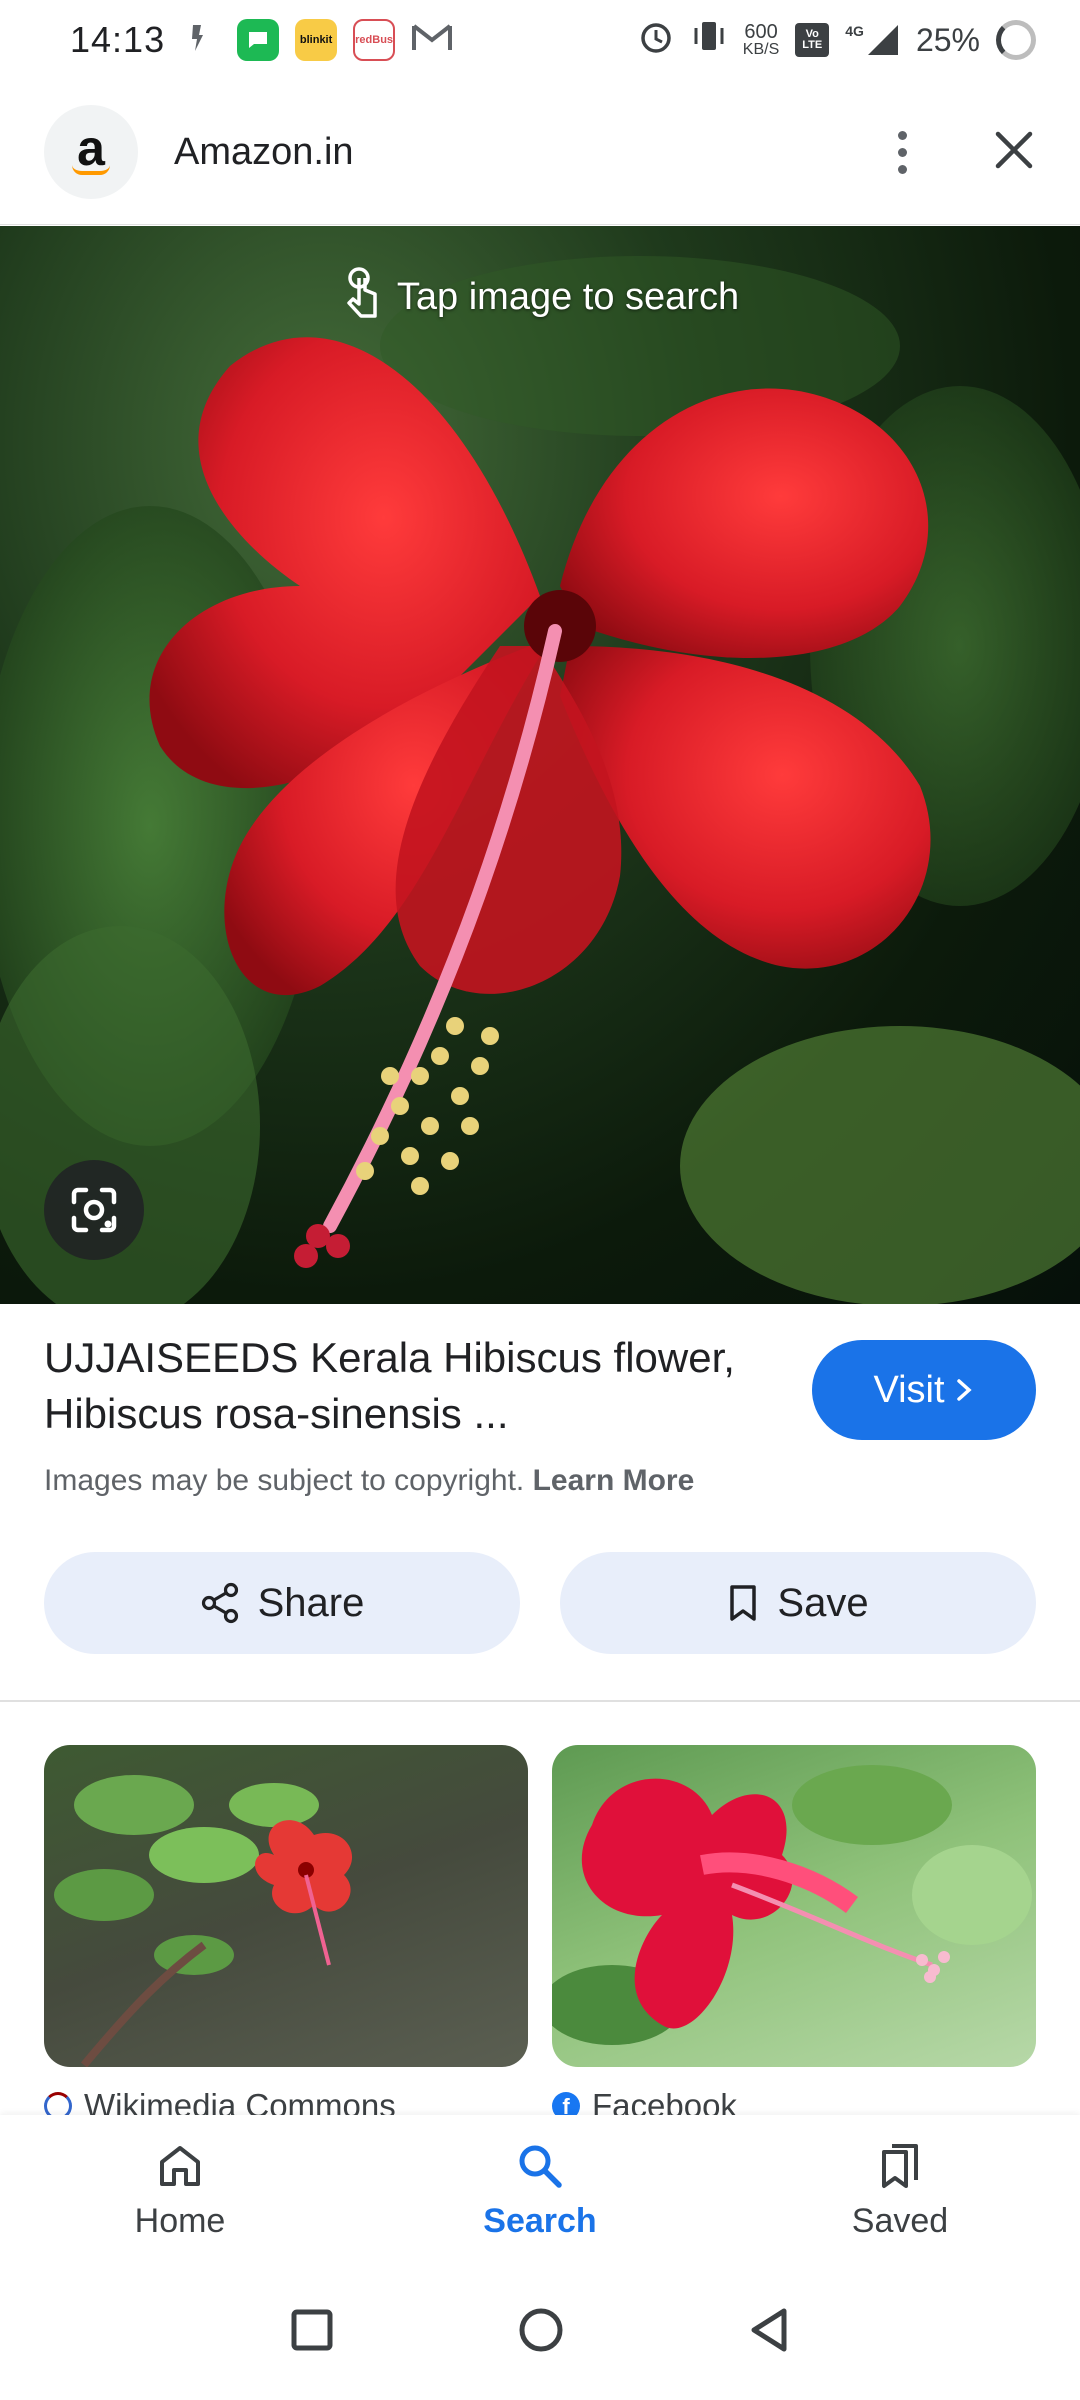 The image size is (1080, 2400). I want to click on related-card: f Facebook, so click(794, 1930).